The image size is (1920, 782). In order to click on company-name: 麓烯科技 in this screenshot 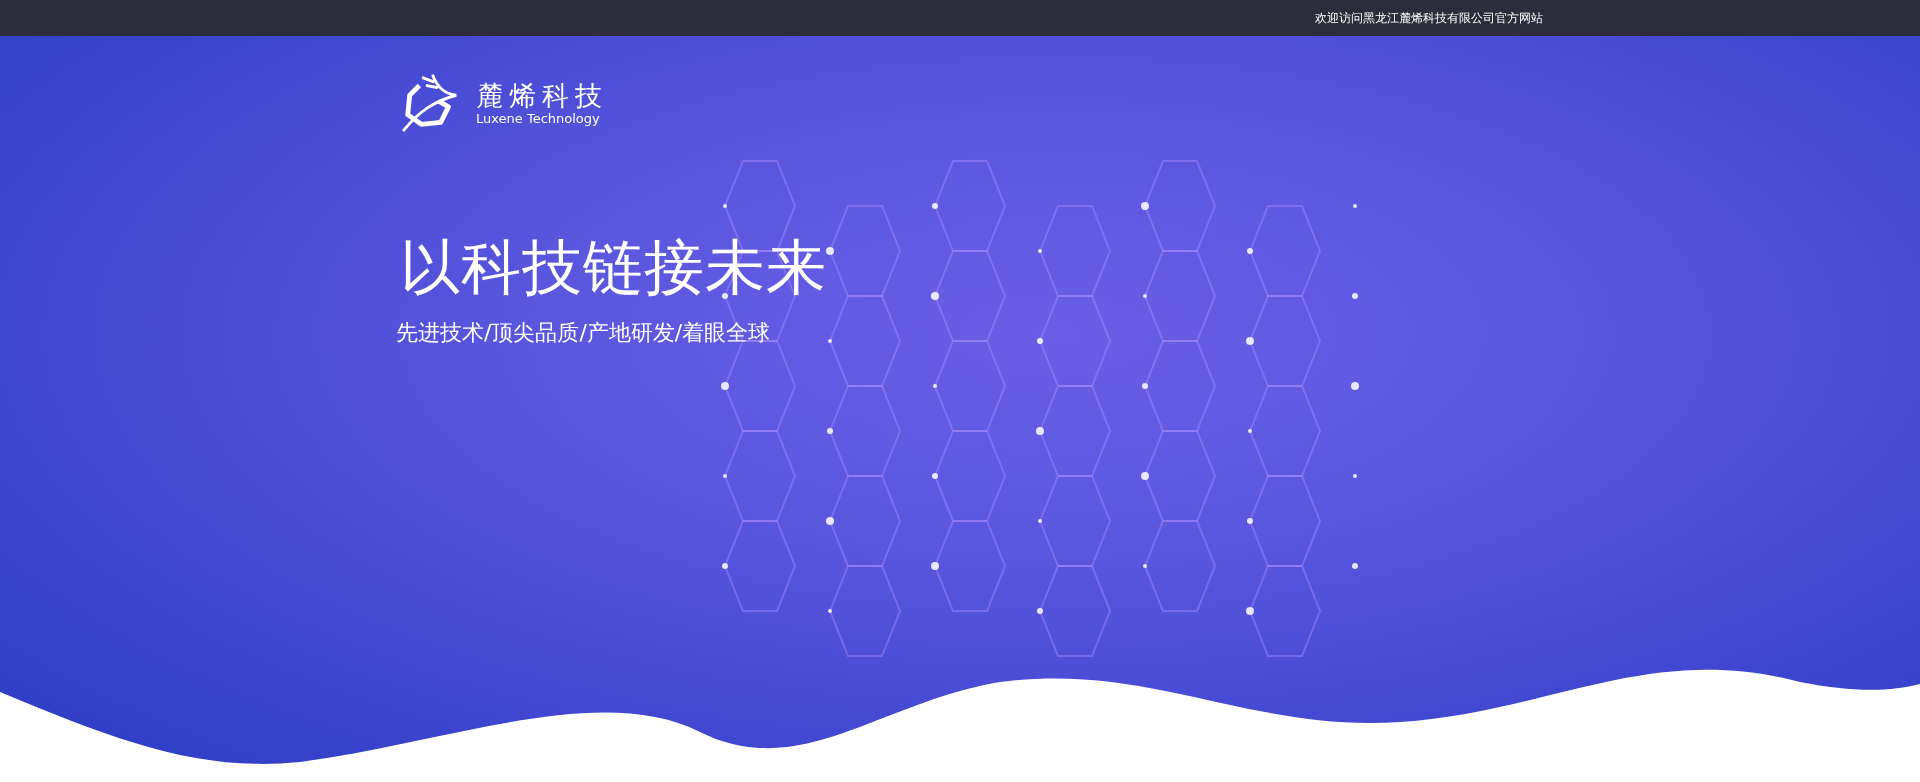, I will do `click(542, 95)`.